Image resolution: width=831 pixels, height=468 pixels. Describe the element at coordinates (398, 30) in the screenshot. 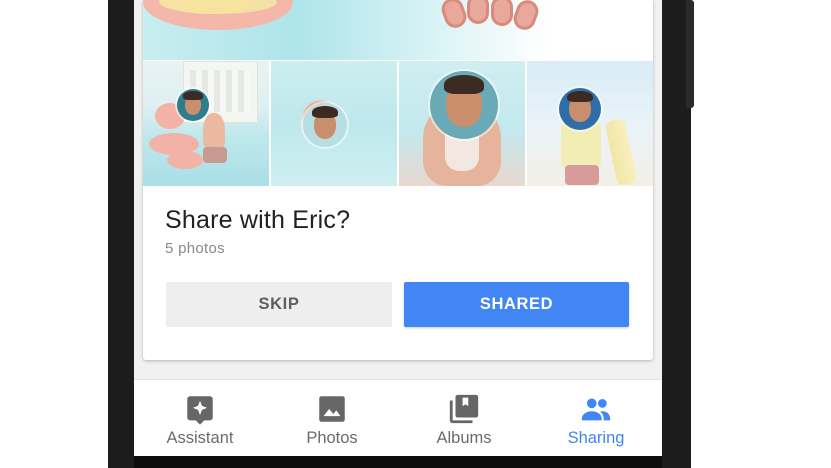

I see `hero-photo` at that location.